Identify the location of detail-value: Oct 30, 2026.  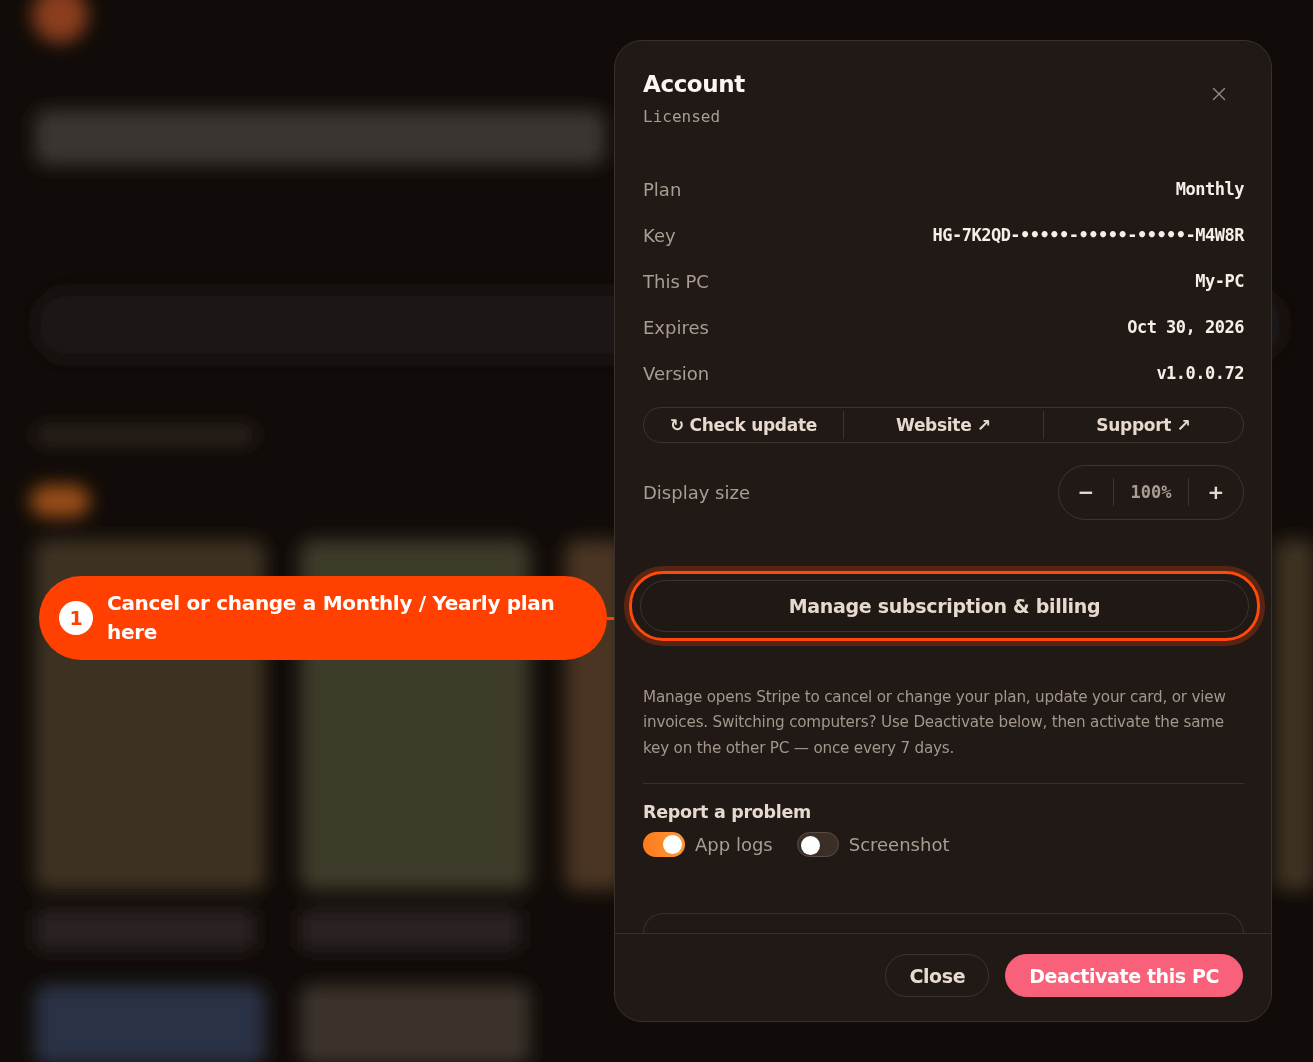
(1185, 327).